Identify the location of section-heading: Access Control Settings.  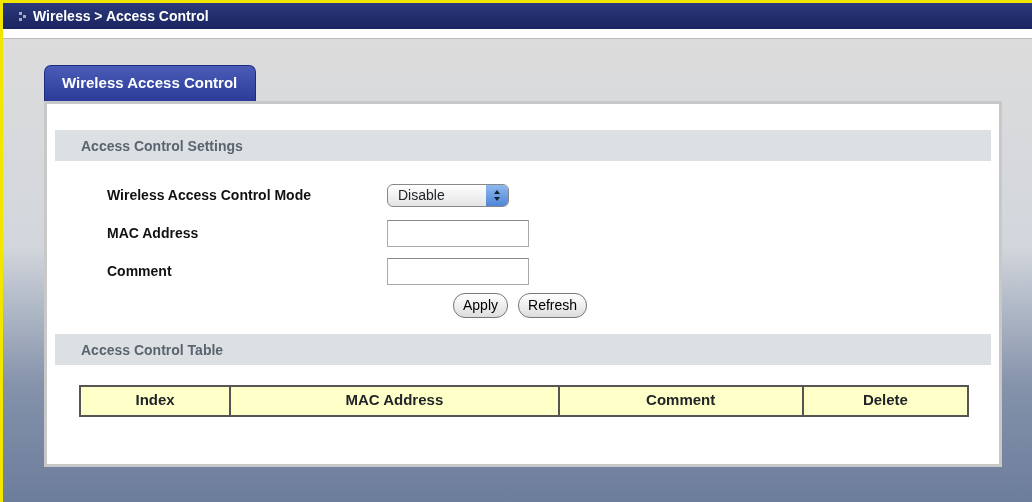
(523, 145).